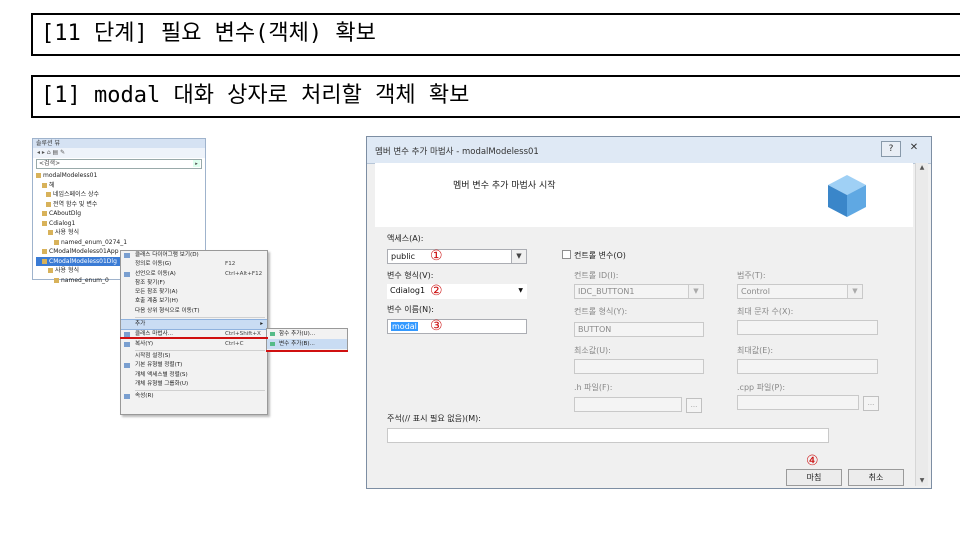 The height and width of the screenshot is (540, 960). What do you see at coordinates (601, 311) in the screenshot?
I see `control-type-label: 컨트롤 형식(Y):` at bounding box center [601, 311].